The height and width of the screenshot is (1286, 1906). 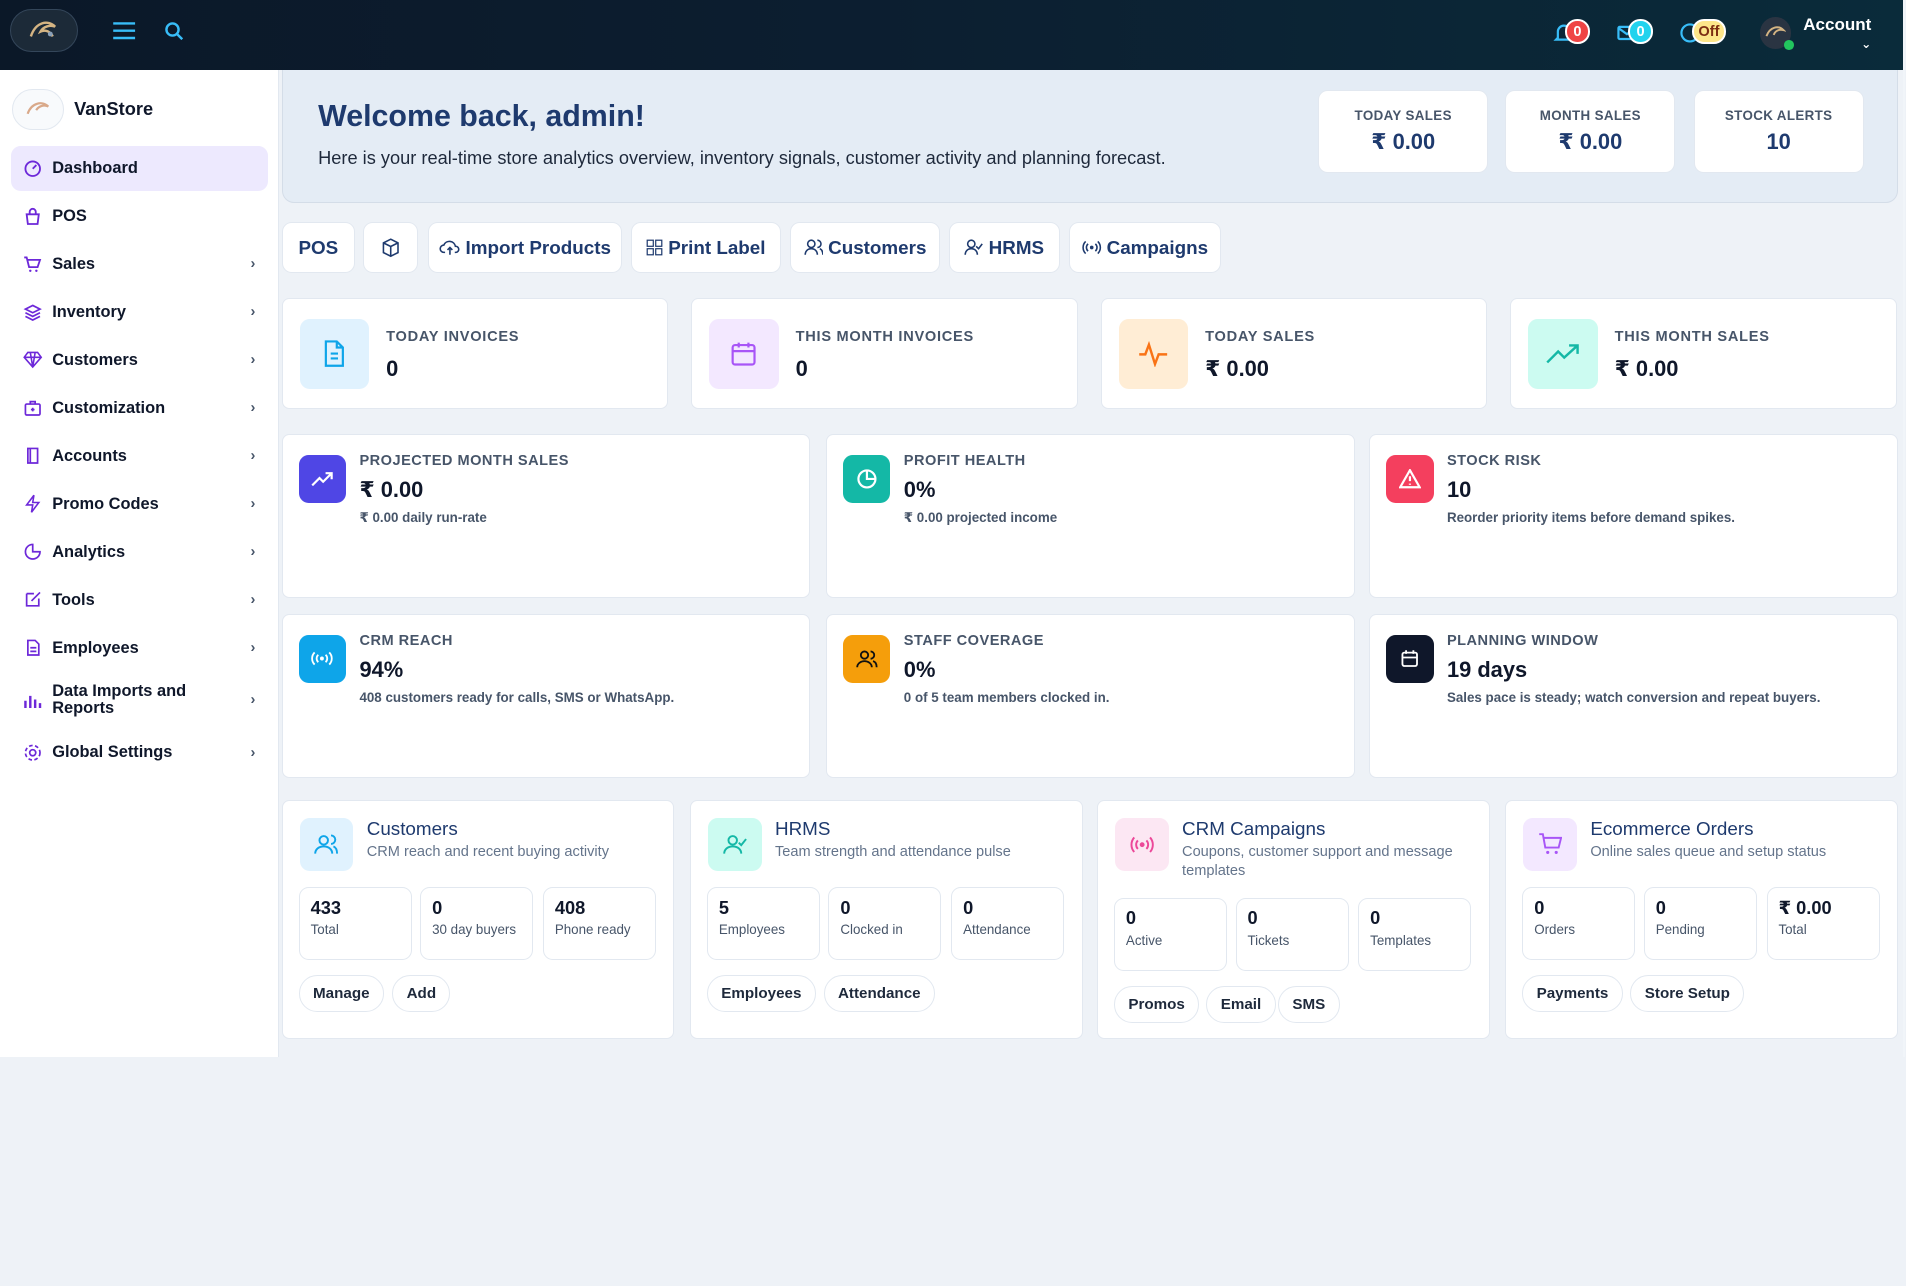 I want to click on sidebar-item-dashboard: Dashboard, so click(x=139, y=168).